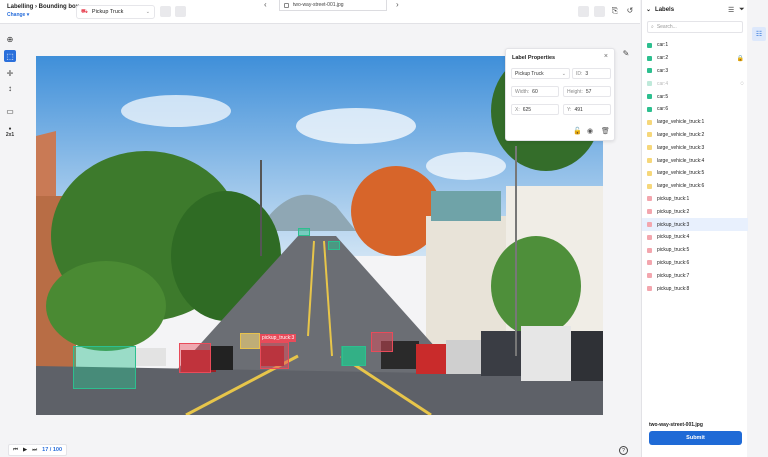  What do you see at coordinates (535, 109) in the screenshot?
I see `x-field: X: 625` at bounding box center [535, 109].